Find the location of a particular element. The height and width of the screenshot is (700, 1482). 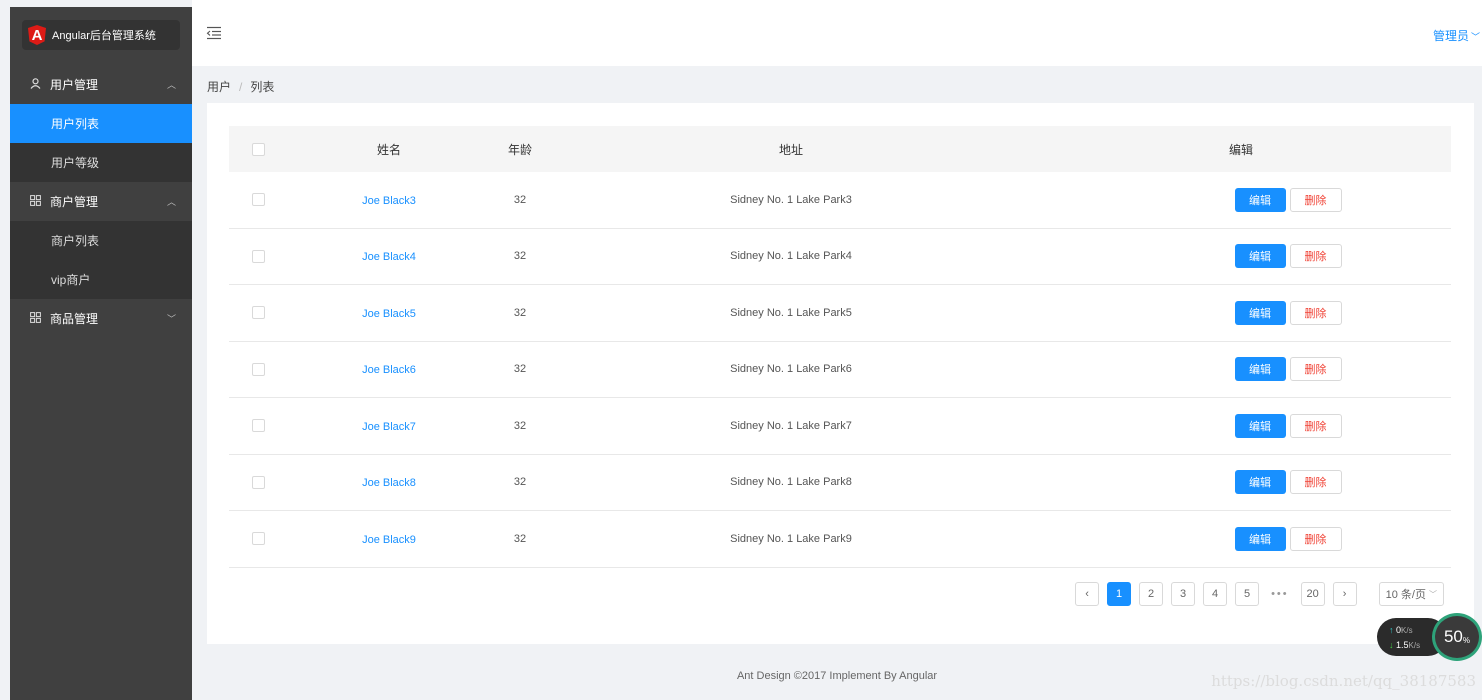

download-speed: 1.5 is located at coordinates (1402, 645).